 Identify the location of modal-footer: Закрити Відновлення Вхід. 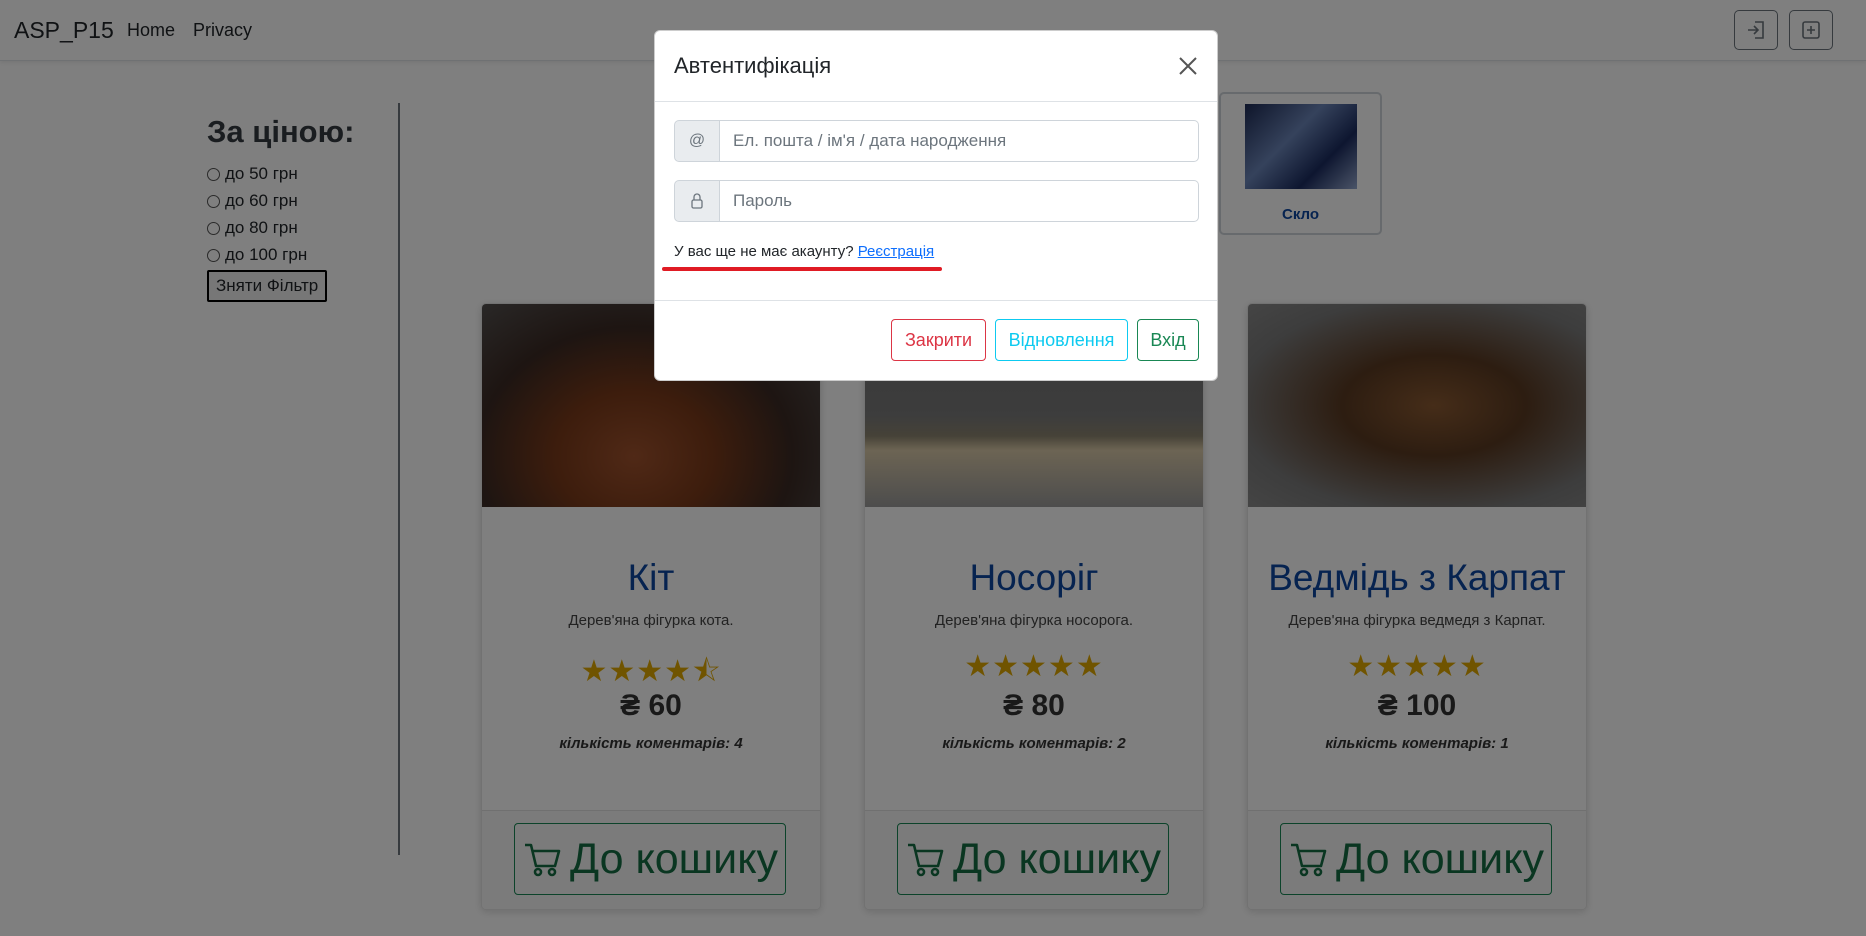
(936, 340).